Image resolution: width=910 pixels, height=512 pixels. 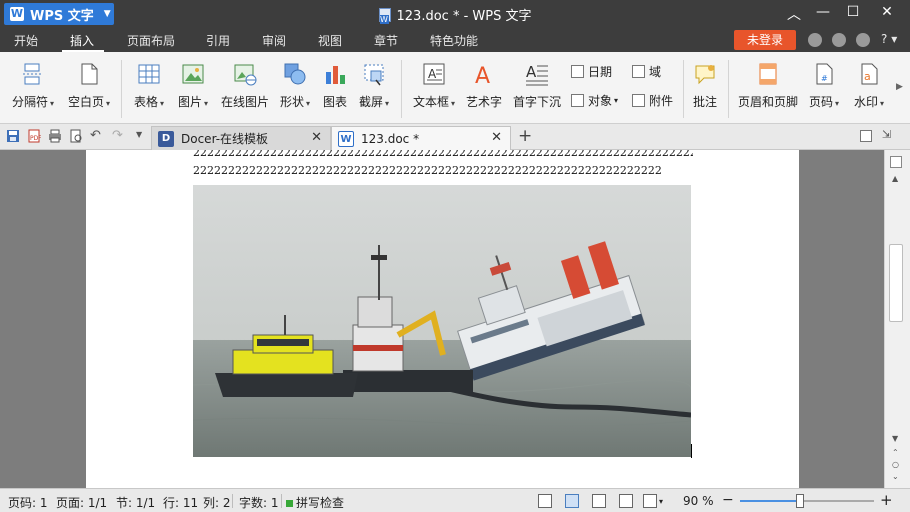 What do you see at coordinates (434, 88) in the screenshot?
I see `textbox-button: A 文本框 ▾` at bounding box center [434, 88].